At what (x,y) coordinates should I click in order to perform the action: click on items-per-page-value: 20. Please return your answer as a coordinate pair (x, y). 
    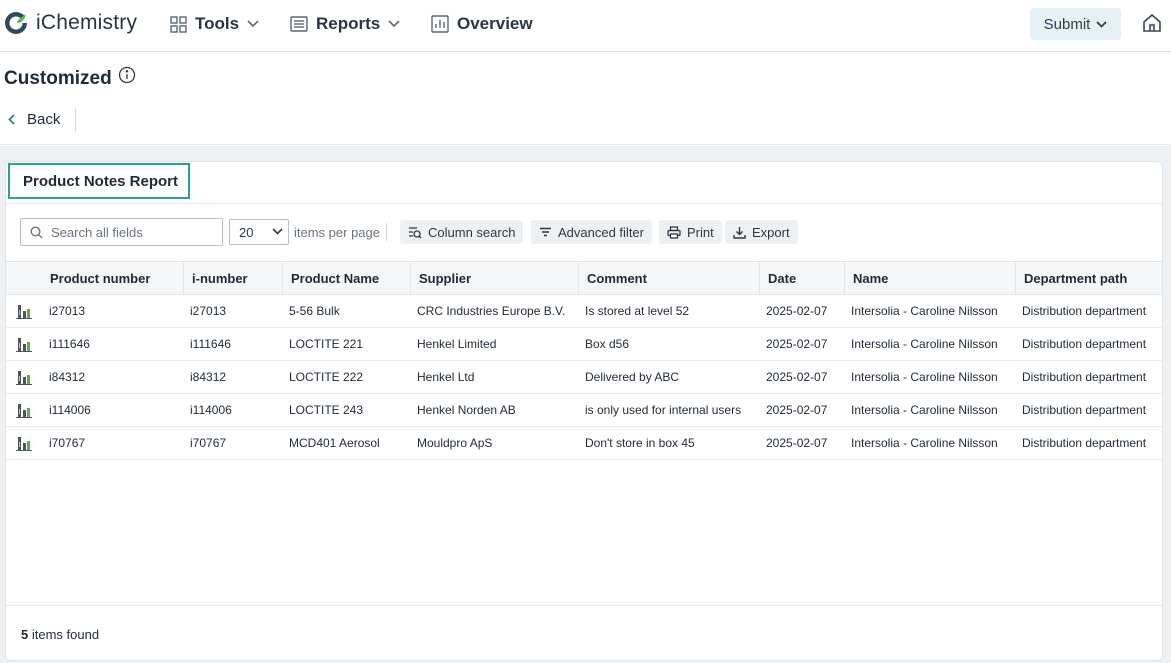
    Looking at the image, I should click on (246, 232).